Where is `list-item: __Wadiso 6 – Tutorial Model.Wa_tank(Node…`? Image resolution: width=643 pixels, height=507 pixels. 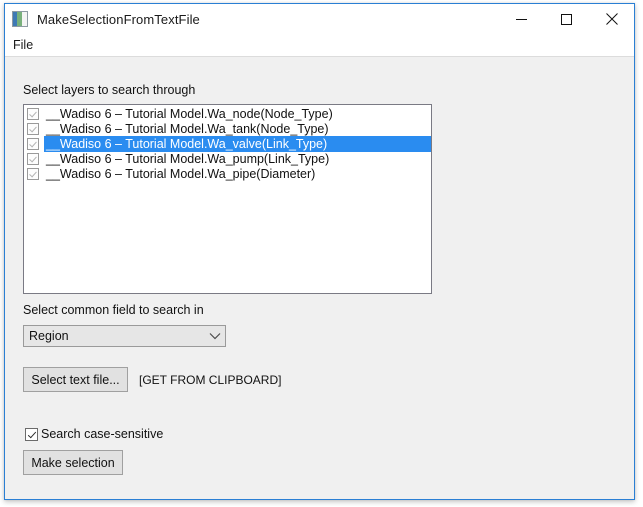 list-item: __Wadiso 6 – Tutorial Model.Wa_tank(Node… is located at coordinates (227, 128).